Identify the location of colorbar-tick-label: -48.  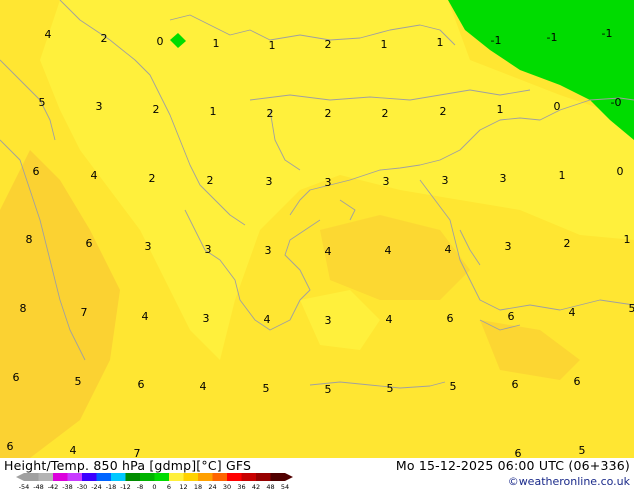
(38, 486).